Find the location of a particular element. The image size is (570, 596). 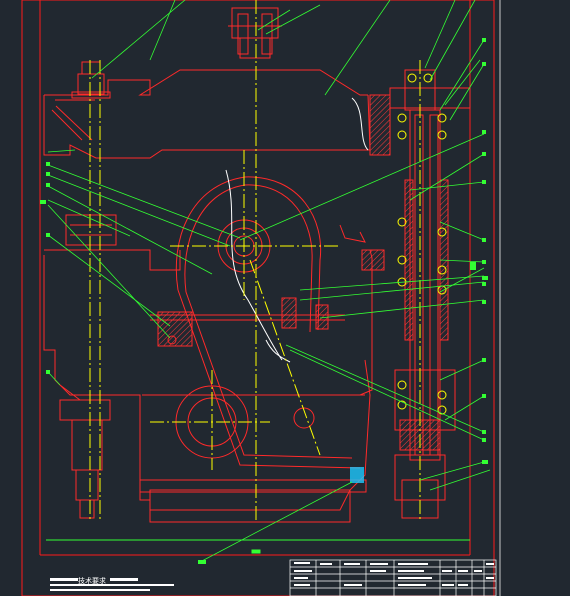

upper-housing is located at coordinates (207, 114).